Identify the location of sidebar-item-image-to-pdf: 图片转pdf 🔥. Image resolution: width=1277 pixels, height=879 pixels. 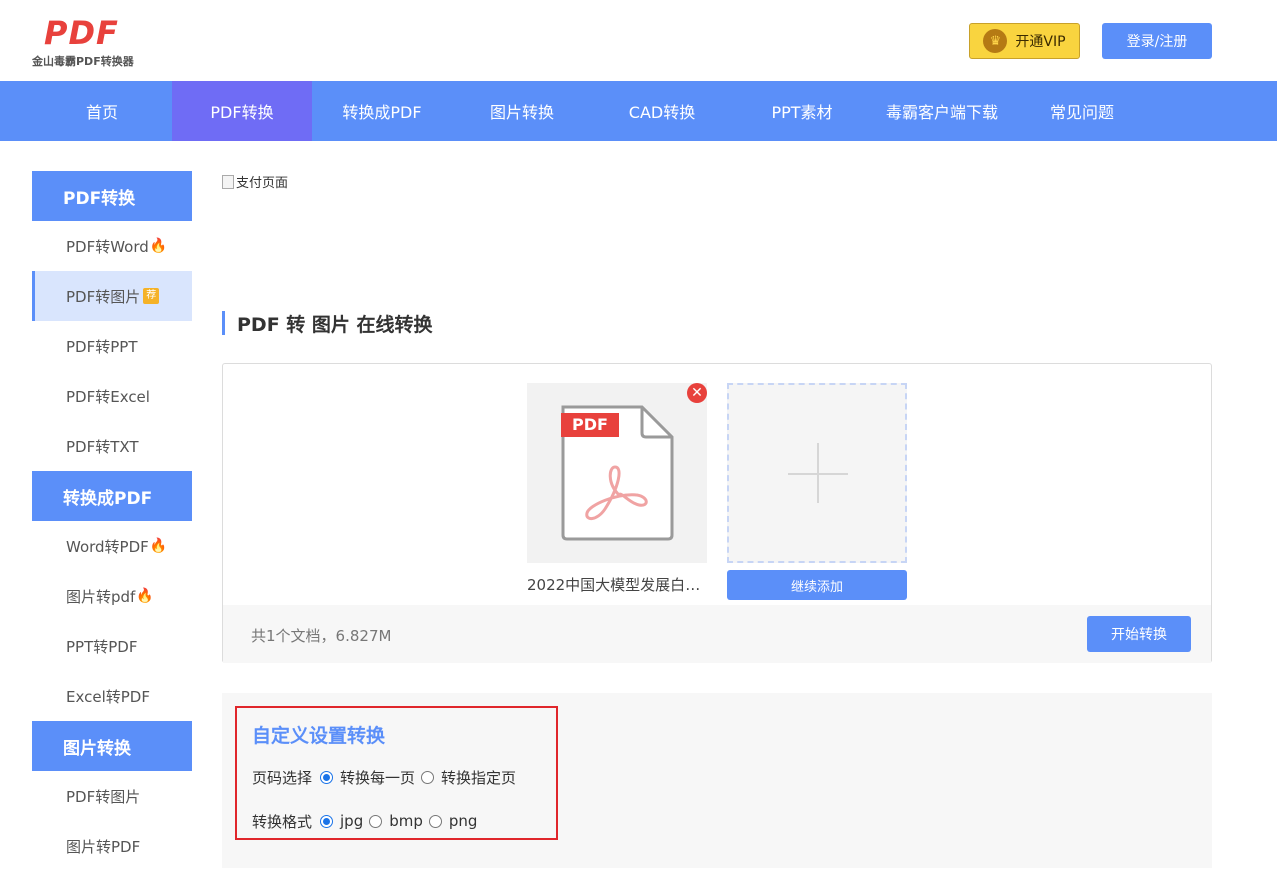
(112, 596).